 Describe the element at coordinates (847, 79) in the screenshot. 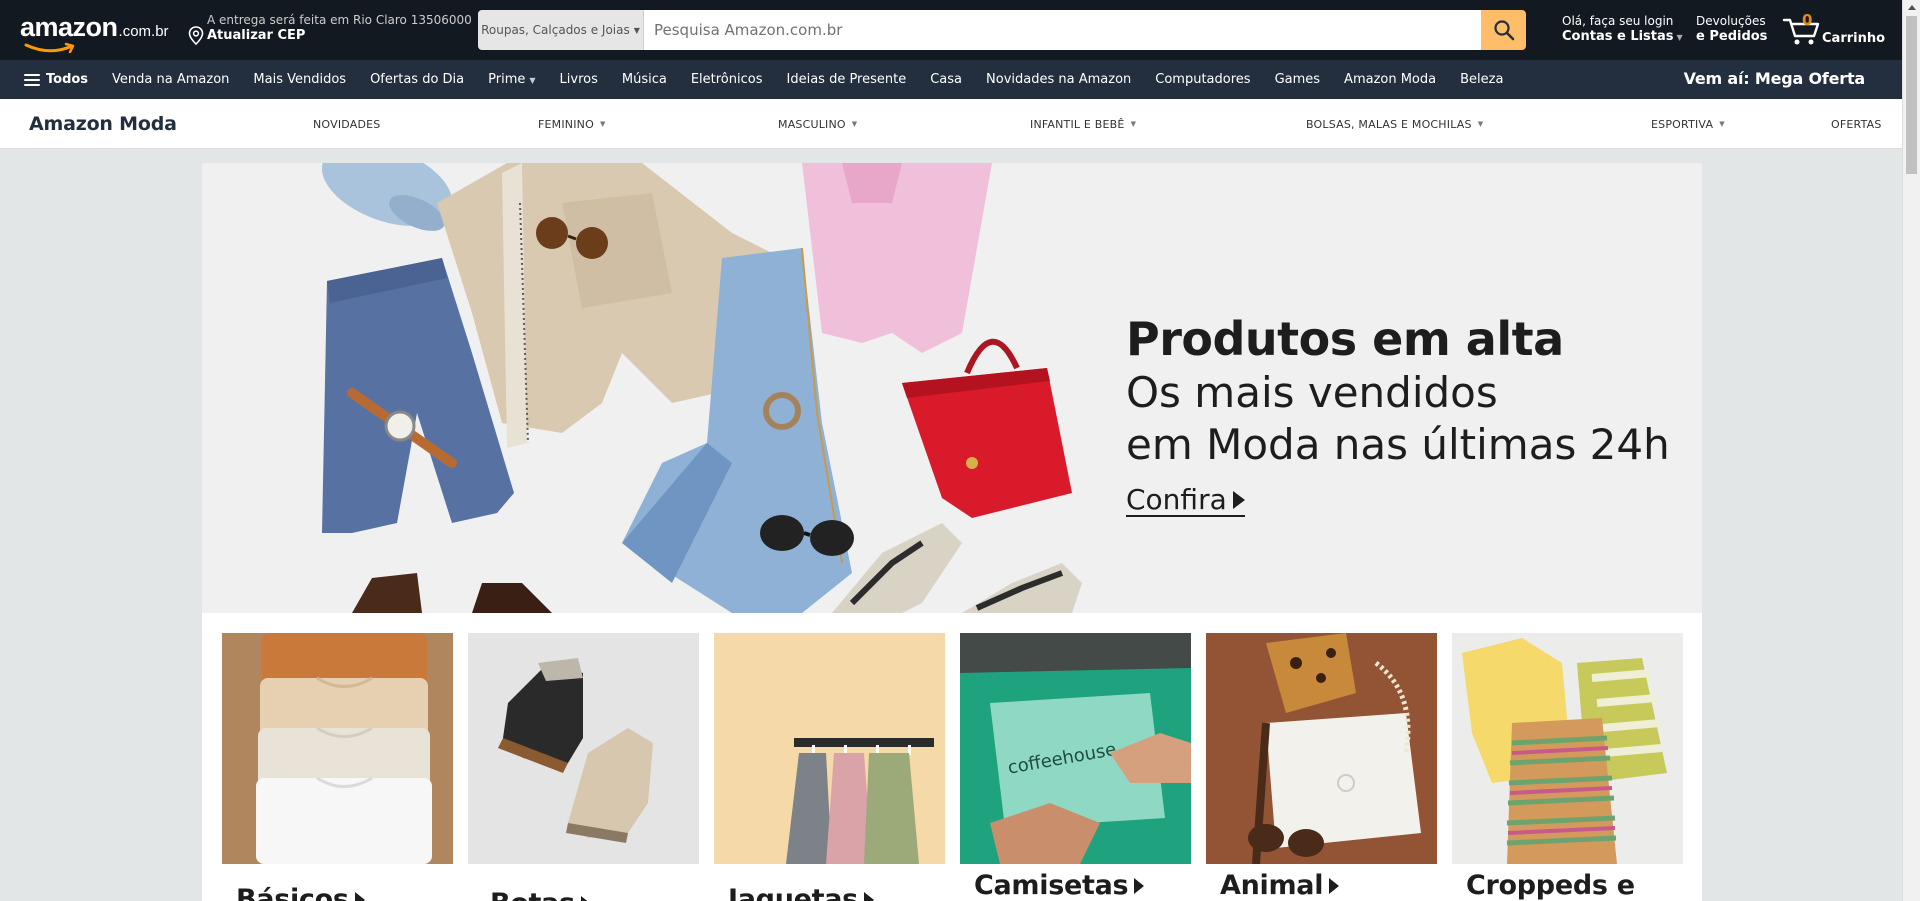

I see `nav-item-ideias-de-presente: Ideias de Presente` at that location.